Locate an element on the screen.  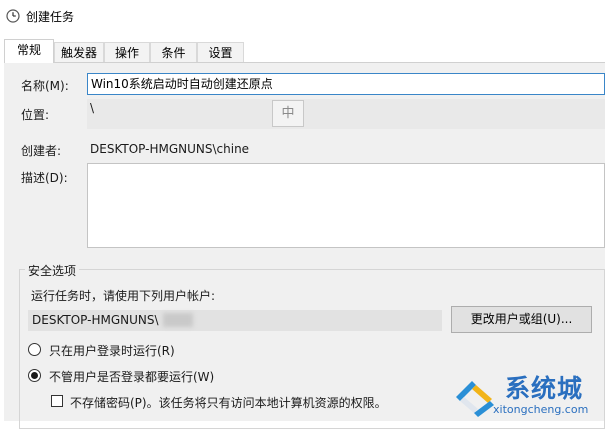
radio-whether-logged-on is located at coordinates (34, 375).